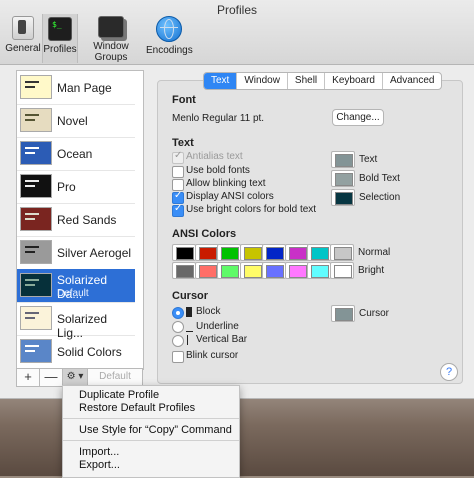 The image size is (474, 478). I want to click on profile-item-man-page: Man Page, so click(76, 88).